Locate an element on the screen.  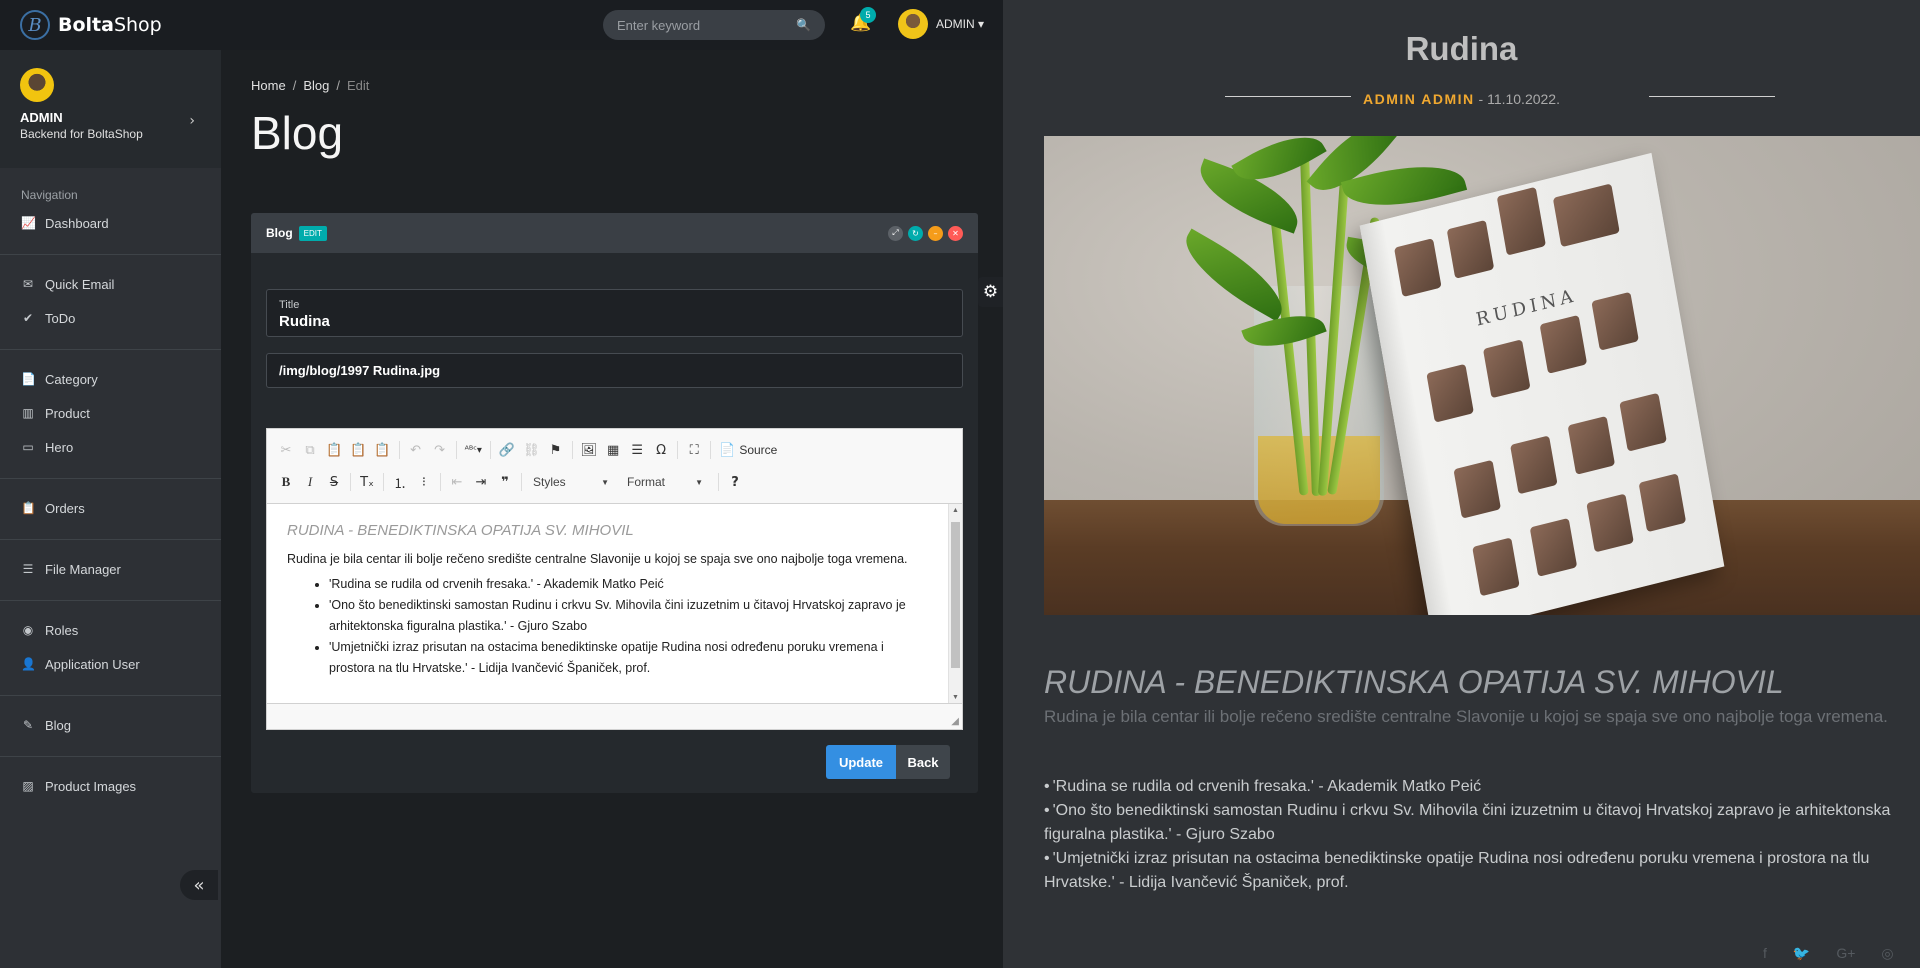
close-icon: ✕ is located at coordinates (955, 233).